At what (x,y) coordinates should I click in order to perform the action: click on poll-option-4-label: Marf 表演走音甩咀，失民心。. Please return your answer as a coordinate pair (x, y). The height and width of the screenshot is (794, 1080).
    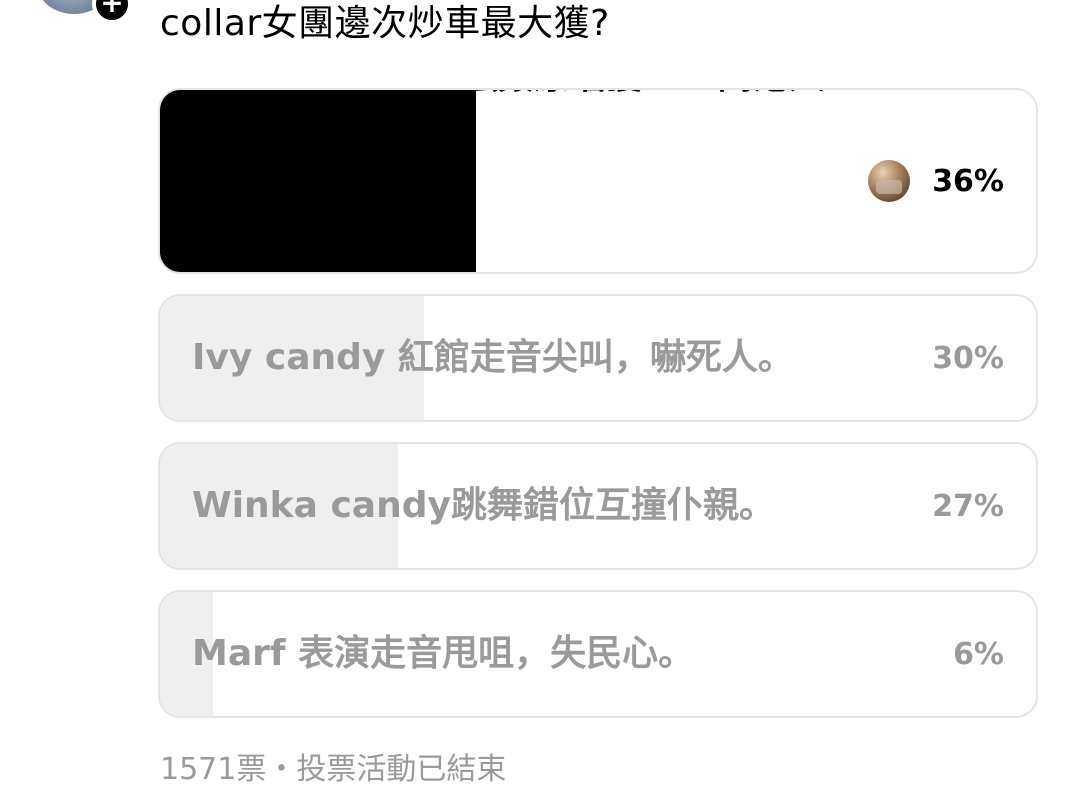
    Looking at the image, I should click on (443, 653).